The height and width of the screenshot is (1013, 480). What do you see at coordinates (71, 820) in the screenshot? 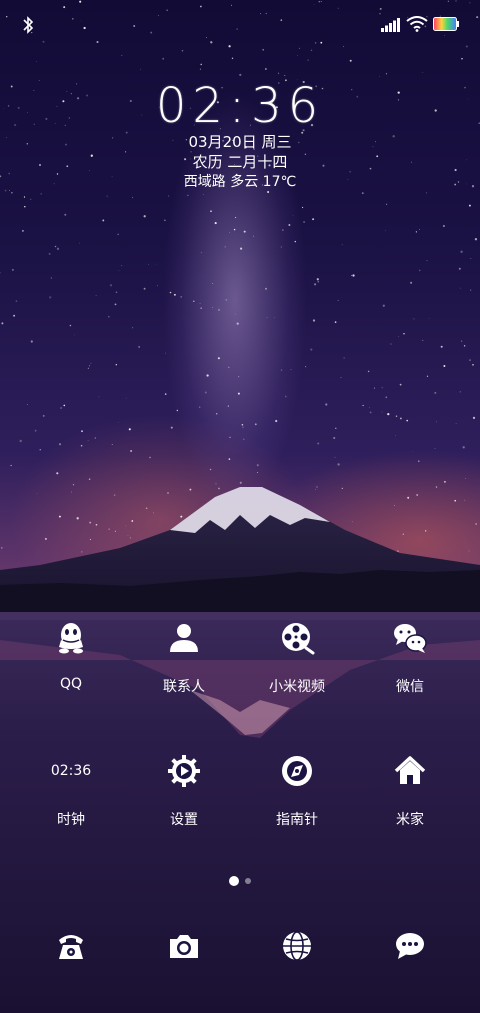
I see `app-label: 时钟` at bounding box center [71, 820].